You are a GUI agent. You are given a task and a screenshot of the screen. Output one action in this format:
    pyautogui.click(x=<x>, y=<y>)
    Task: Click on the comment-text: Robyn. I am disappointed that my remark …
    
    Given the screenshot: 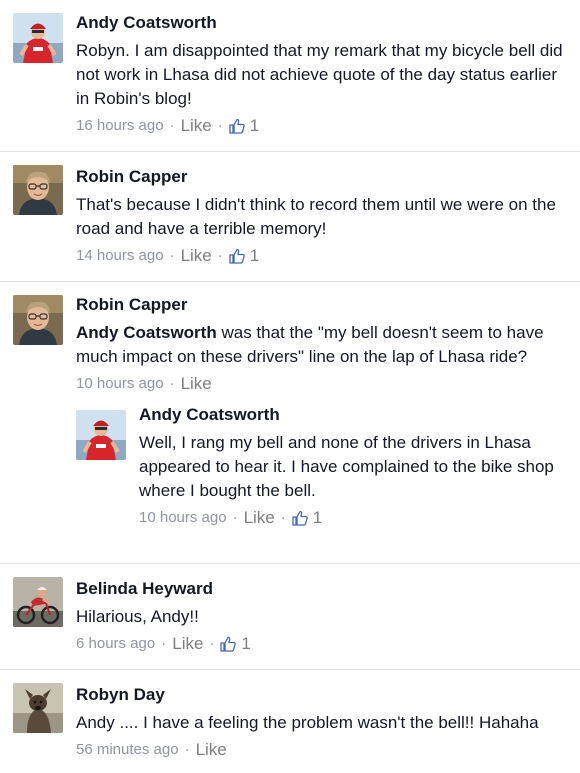 What is the action you would take?
    pyautogui.click(x=319, y=74)
    